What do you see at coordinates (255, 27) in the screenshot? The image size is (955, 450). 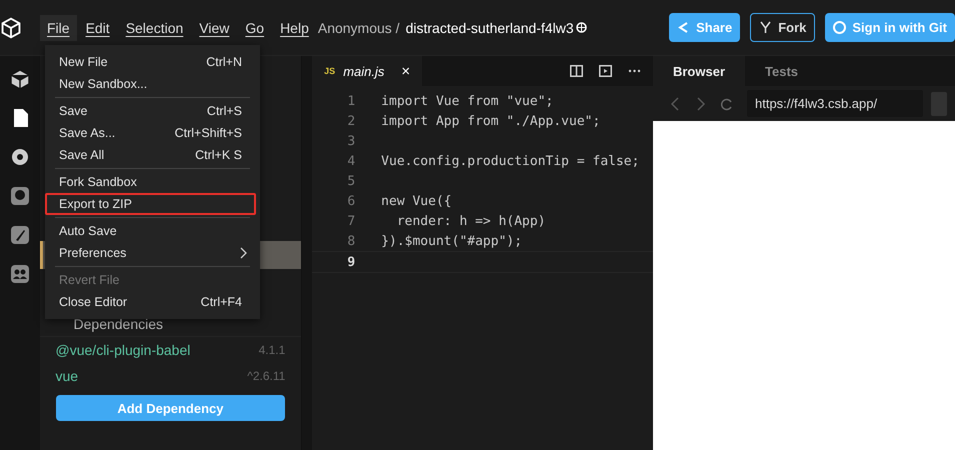 I see `menu-item: Go` at bounding box center [255, 27].